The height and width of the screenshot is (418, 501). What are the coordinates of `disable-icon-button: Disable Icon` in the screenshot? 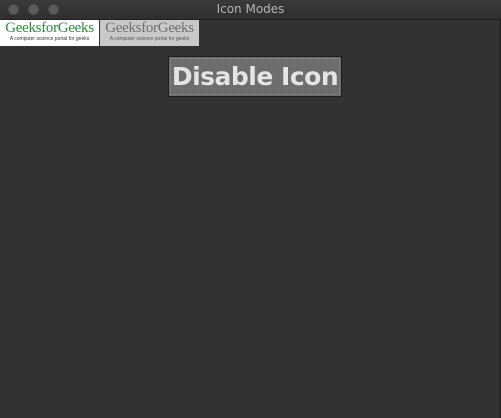 It's located at (255, 76).